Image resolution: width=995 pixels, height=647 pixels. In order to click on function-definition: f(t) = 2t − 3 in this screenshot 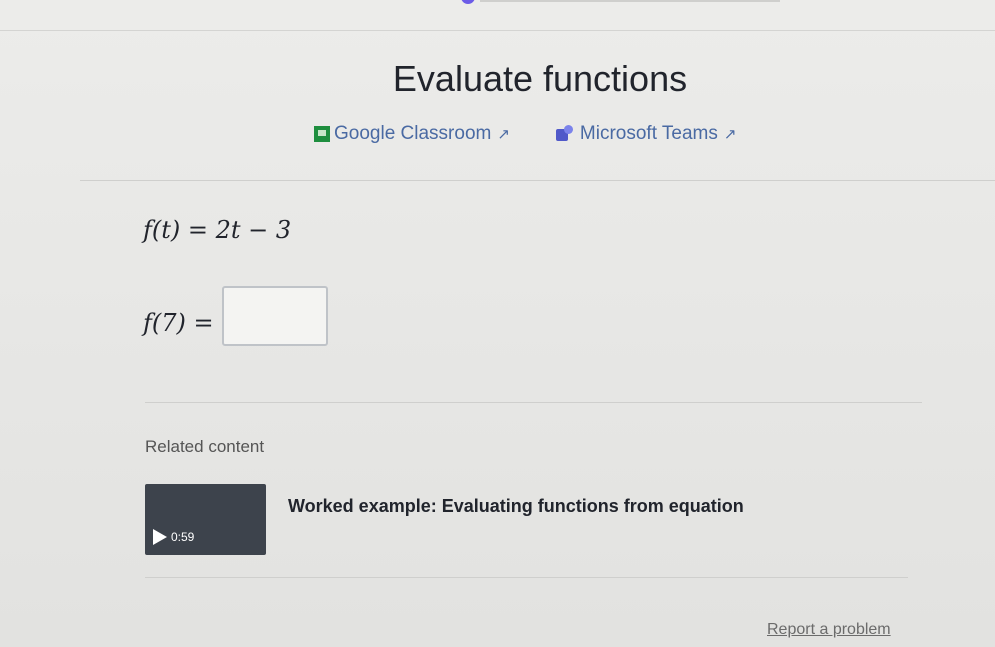, I will do `click(217, 230)`.